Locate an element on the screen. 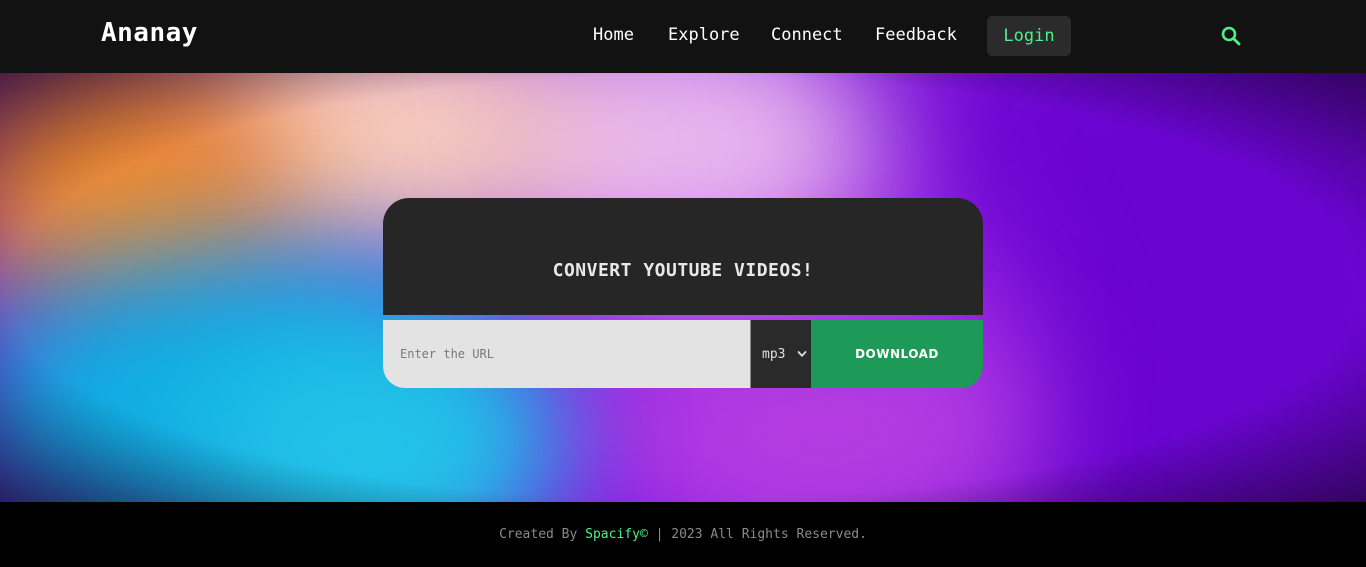 The image size is (1366, 567). footer-brand-link: Spacify© is located at coordinates (616, 534).